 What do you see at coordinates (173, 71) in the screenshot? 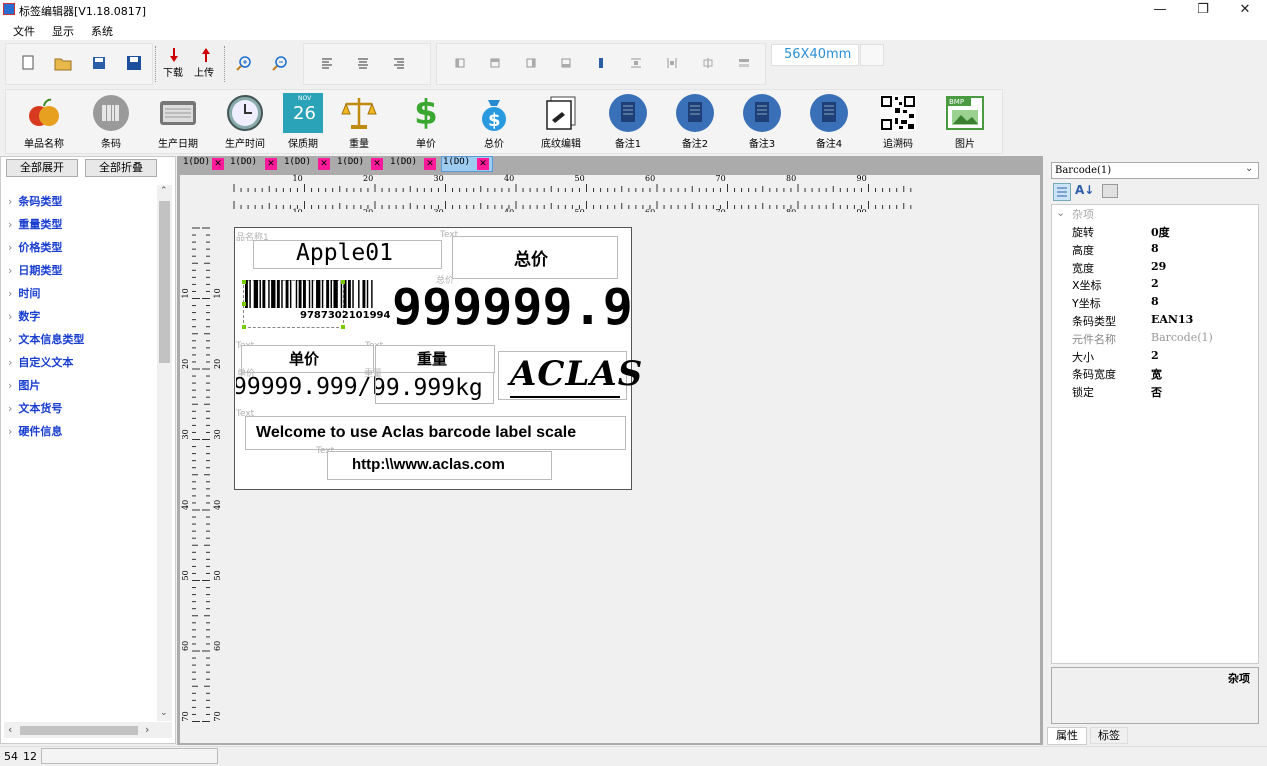
I see `download-label: 下载` at bounding box center [173, 71].